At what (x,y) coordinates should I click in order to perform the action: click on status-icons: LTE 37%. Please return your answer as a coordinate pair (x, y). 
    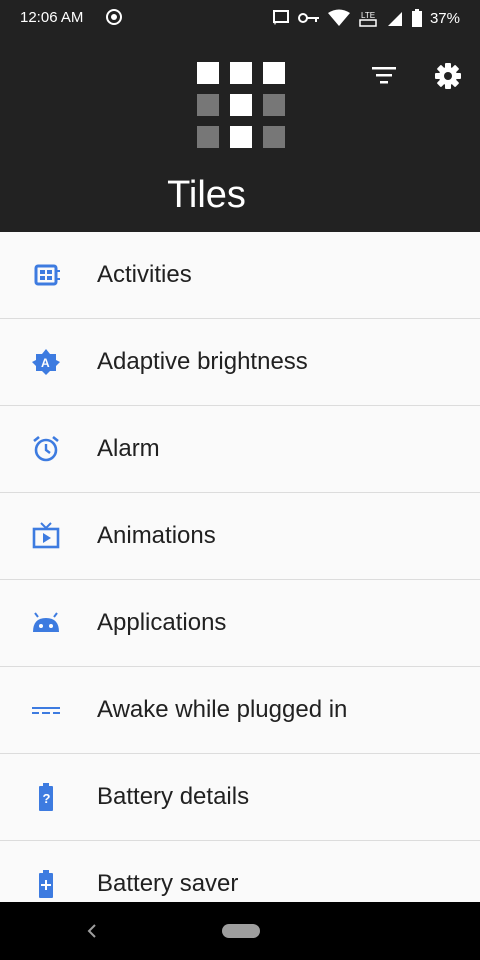
    Looking at the image, I should click on (366, 18).